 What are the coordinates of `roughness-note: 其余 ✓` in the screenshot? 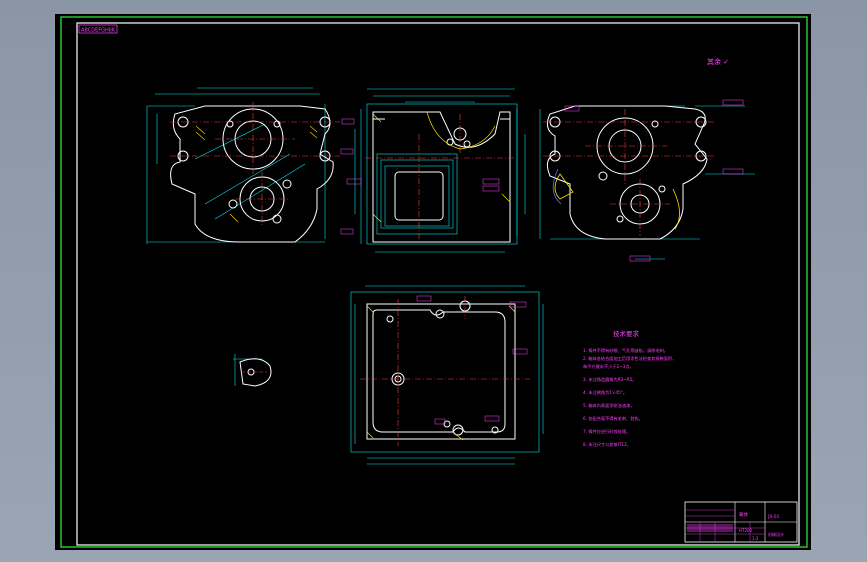 It's located at (718, 61).